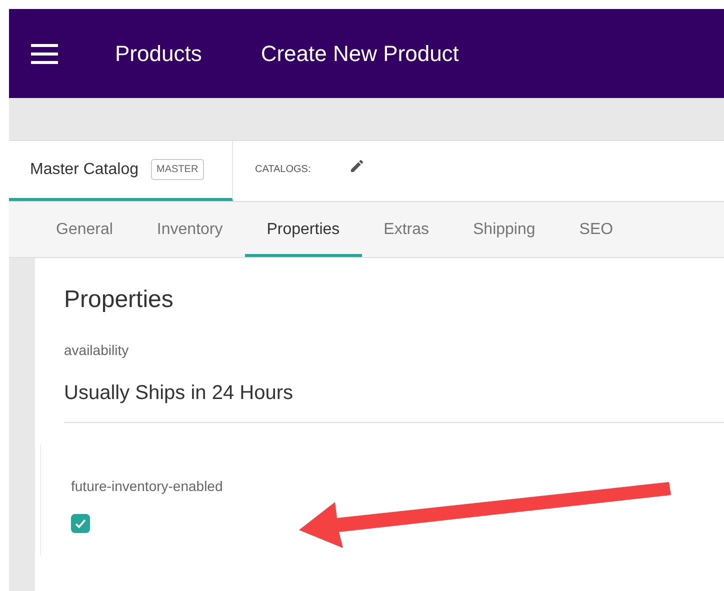 Image resolution: width=724 pixels, height=591 pixels. What do you see at coordinates (158, 53) in the screenshot?
I see `breadcrumb-link: Products` at bounding box center [158, 53].